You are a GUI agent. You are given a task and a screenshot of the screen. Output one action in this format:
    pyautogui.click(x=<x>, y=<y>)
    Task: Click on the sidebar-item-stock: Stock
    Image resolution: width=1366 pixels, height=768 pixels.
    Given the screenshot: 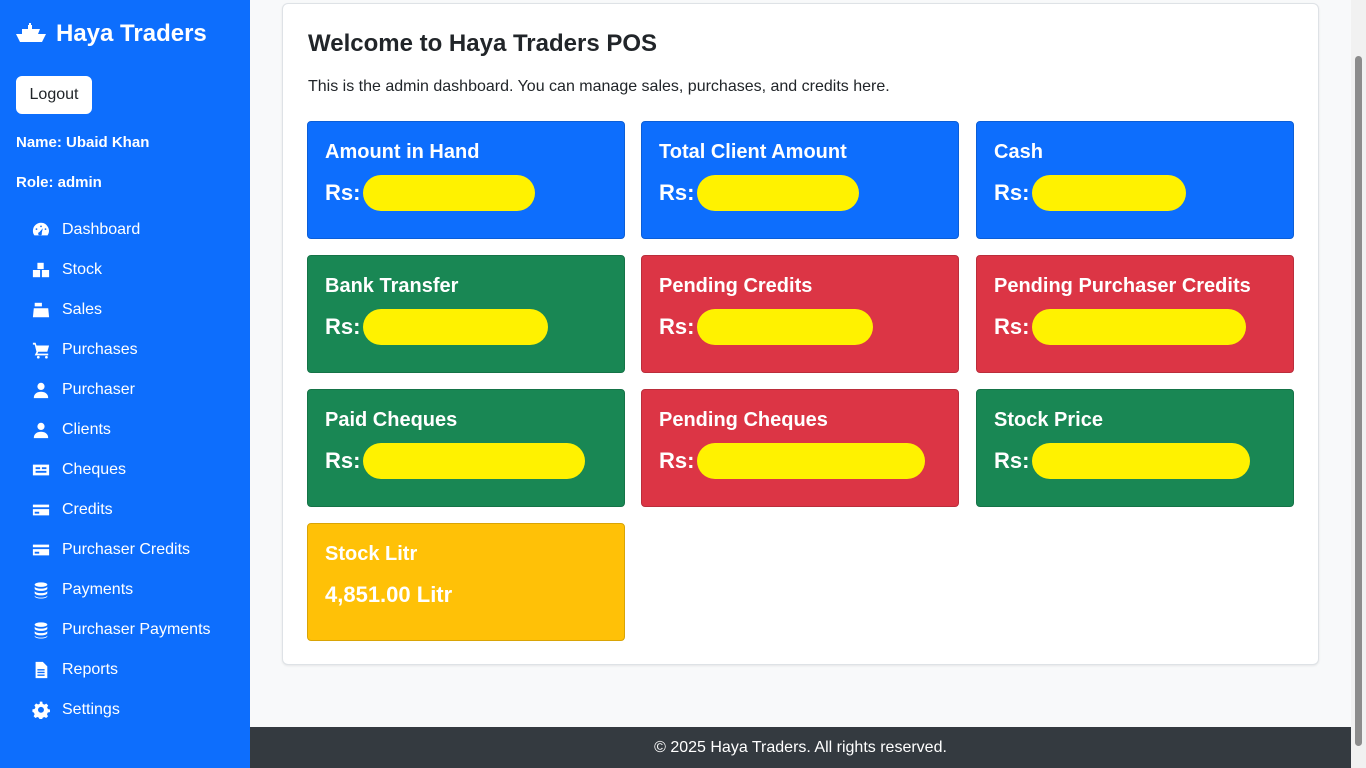 What is the action you would take?
    pyautogui.click(x=125, y=270)
    